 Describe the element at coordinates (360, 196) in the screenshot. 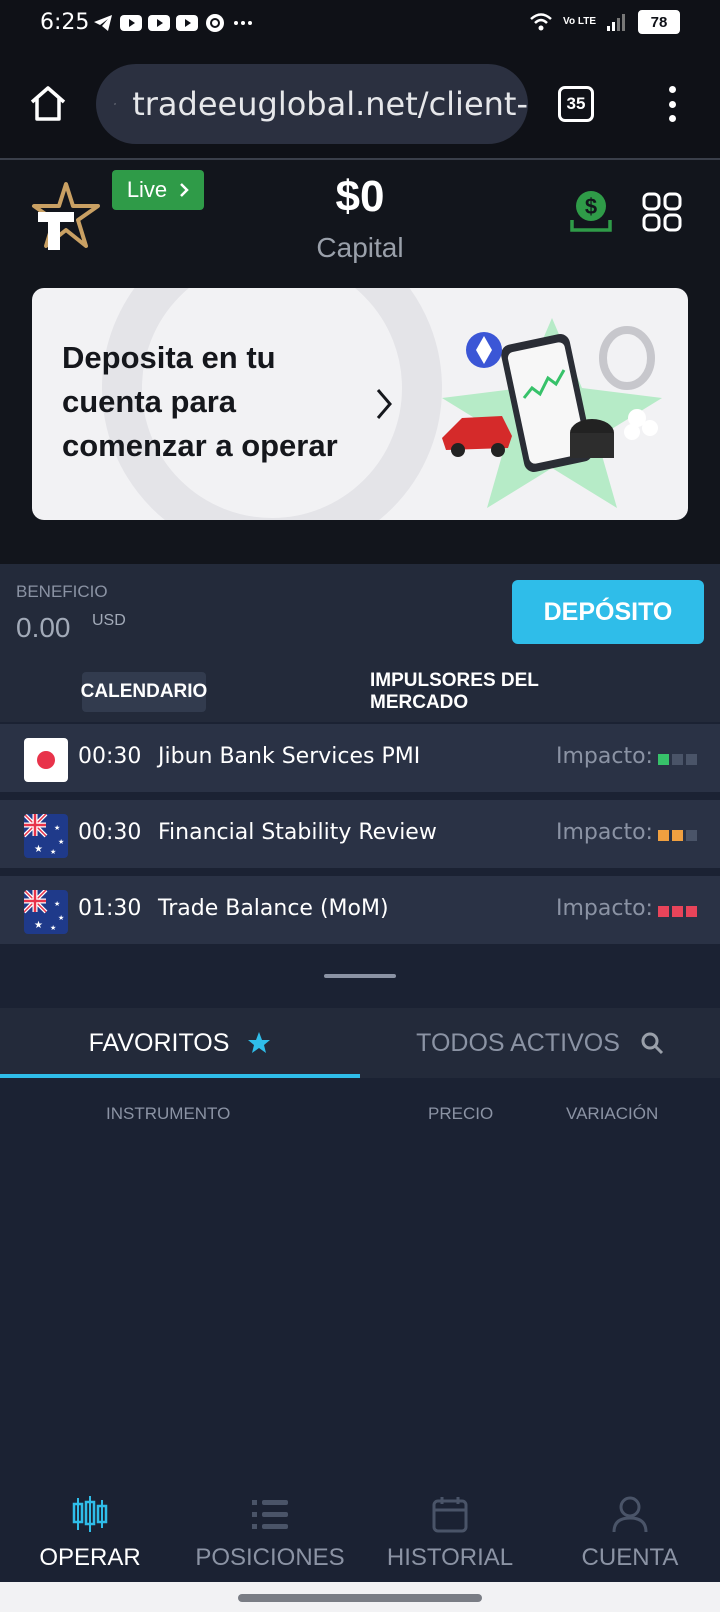

I see `capital-amount: $0` at that location.